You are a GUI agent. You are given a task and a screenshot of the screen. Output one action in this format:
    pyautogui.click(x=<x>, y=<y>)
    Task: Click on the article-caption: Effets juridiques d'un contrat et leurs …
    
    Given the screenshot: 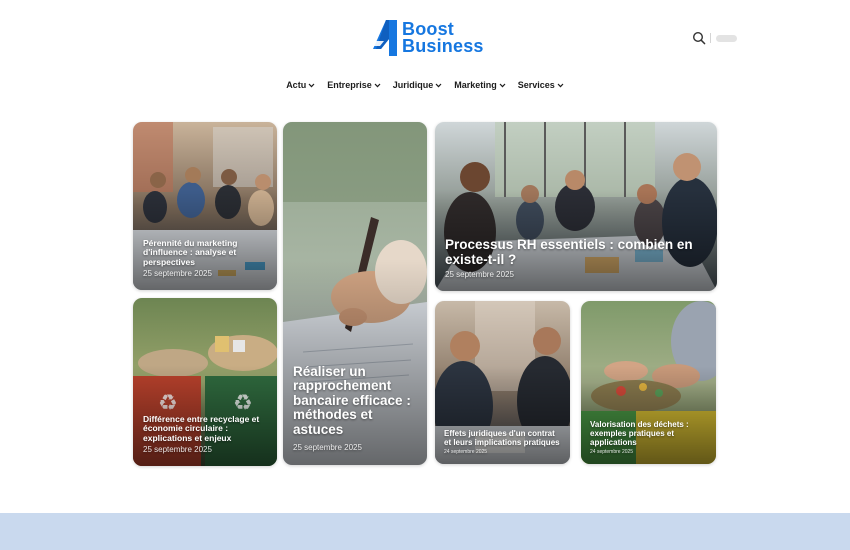 What is the action you would take?
    pyautogui.click(x=503, y=442)
    